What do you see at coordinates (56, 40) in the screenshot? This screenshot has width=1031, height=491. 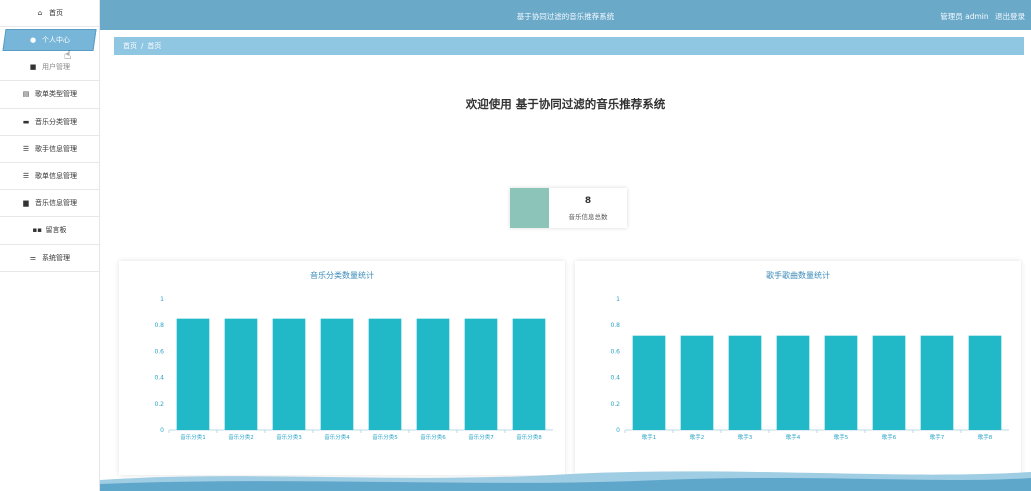 I see `sidebar-item-label: 个人中心` at bounding box center [56, 40].